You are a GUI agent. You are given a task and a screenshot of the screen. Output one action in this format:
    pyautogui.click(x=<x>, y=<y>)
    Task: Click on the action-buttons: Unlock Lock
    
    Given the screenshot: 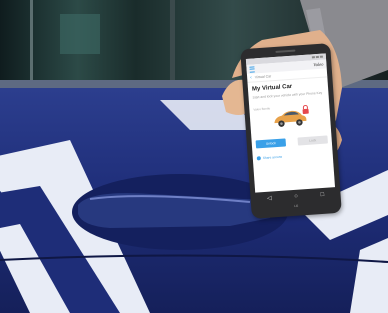 What is the action you would take?
    pyautogui.click(x=292, y=141)
    